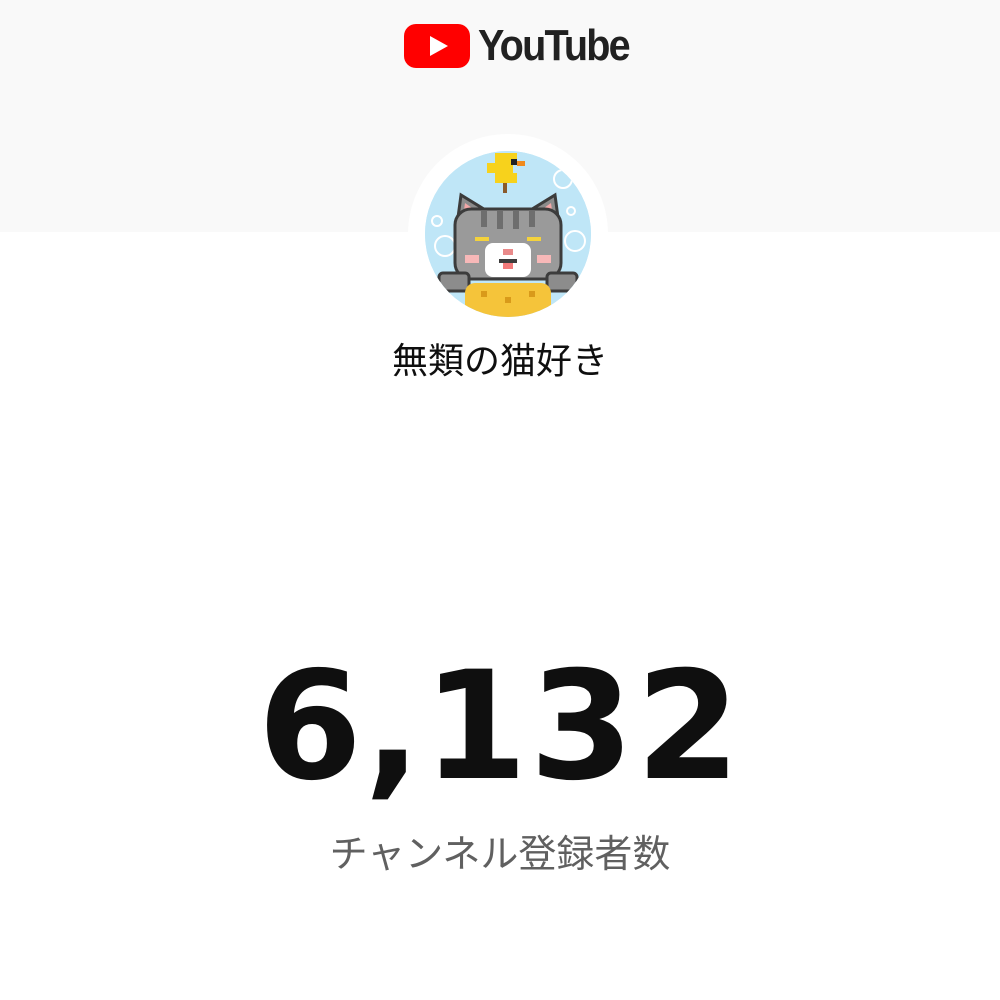 This screenshot has height=1000, width=1000. I want to click on channel-name: 無類の猫好き, so click(500, 361).